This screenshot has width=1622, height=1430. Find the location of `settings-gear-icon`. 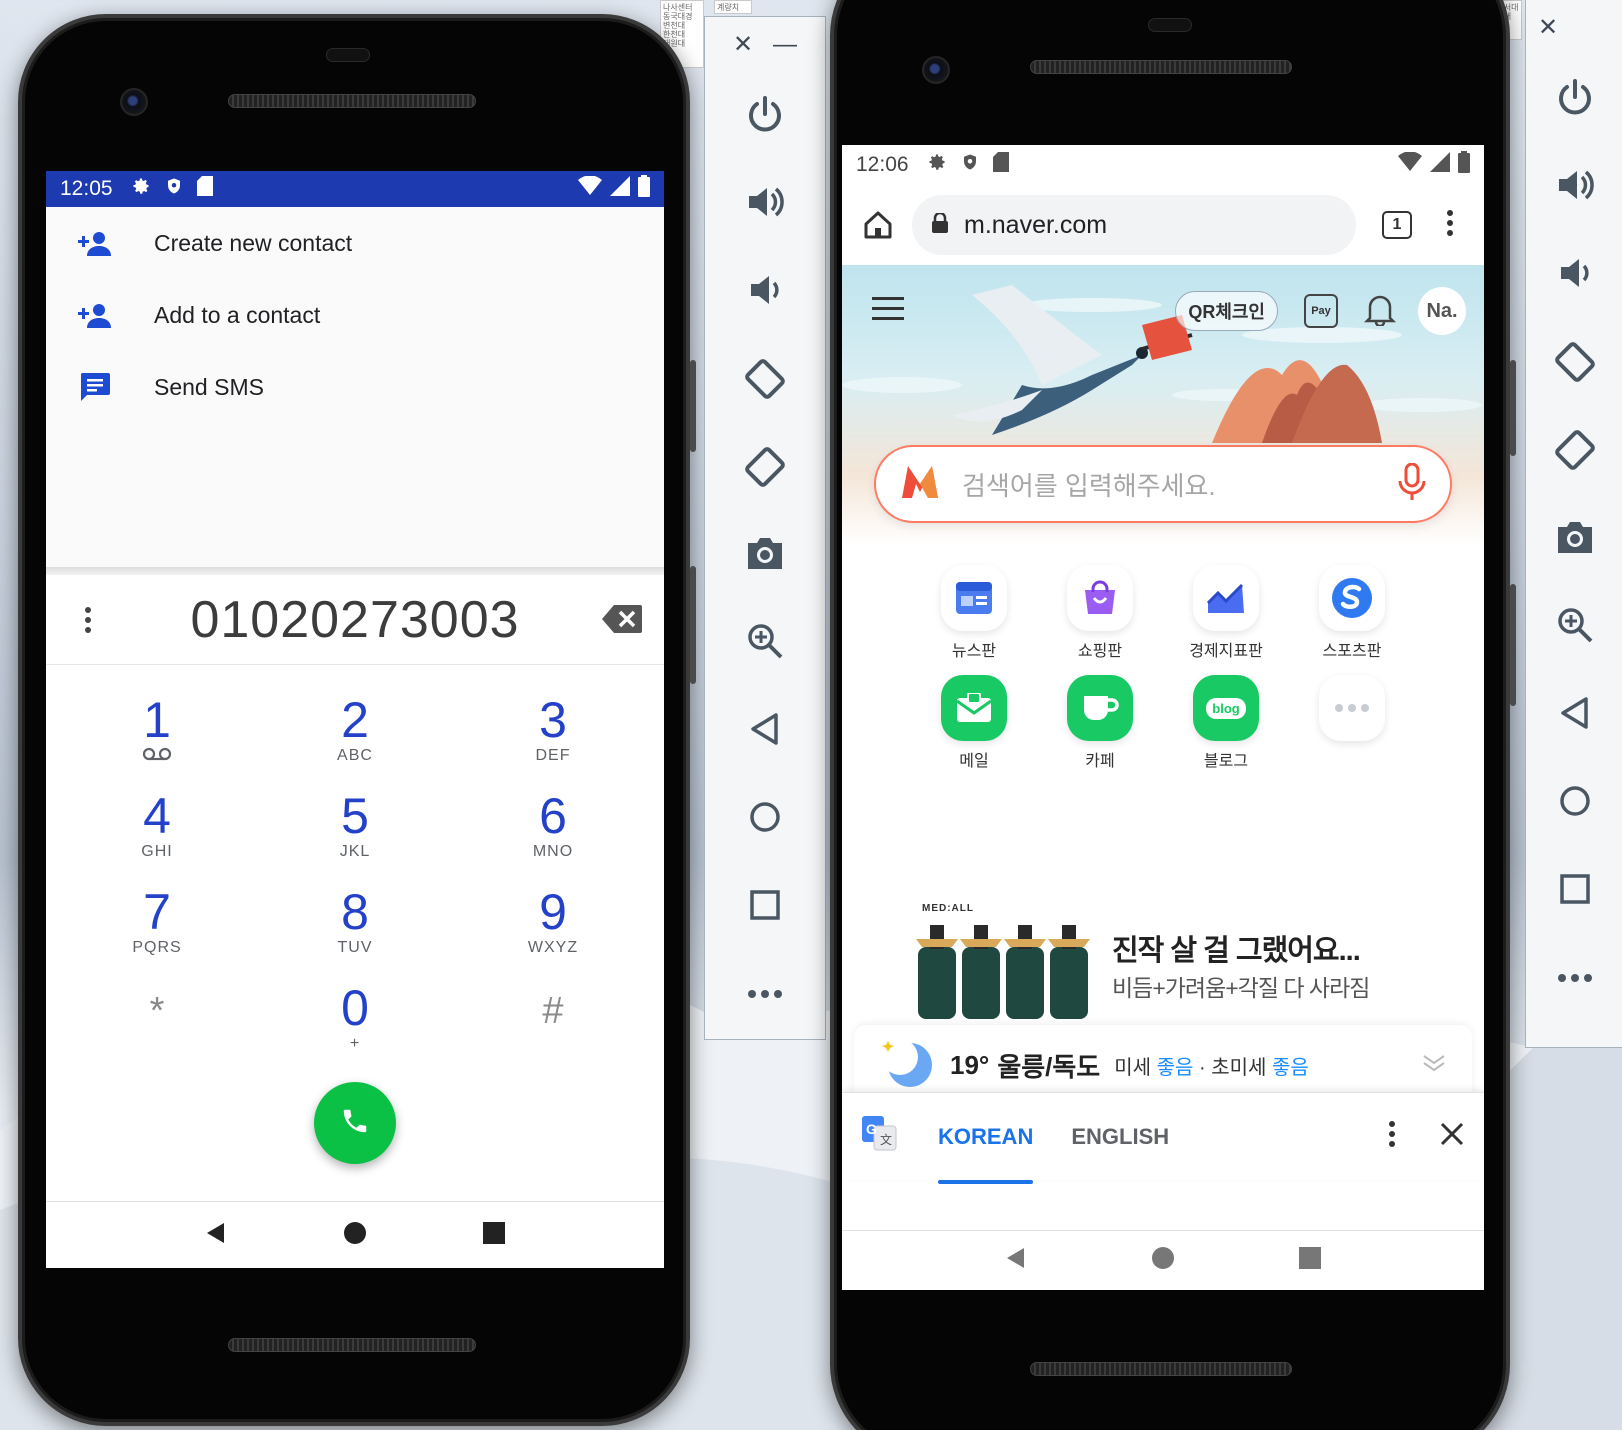

settings-gear-icon is located at coordinates (141, 189).